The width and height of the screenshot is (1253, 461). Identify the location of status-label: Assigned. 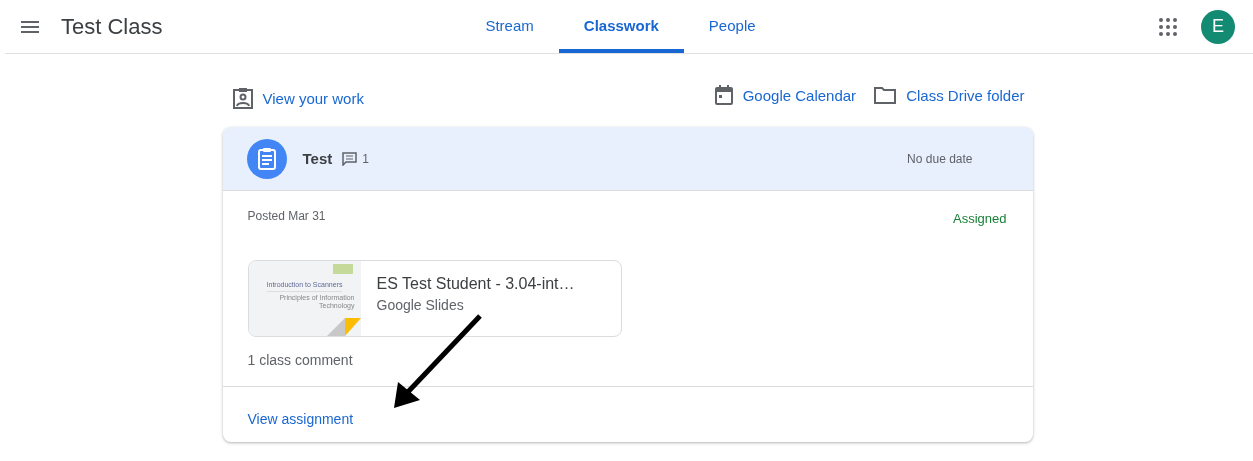
(980, 218).